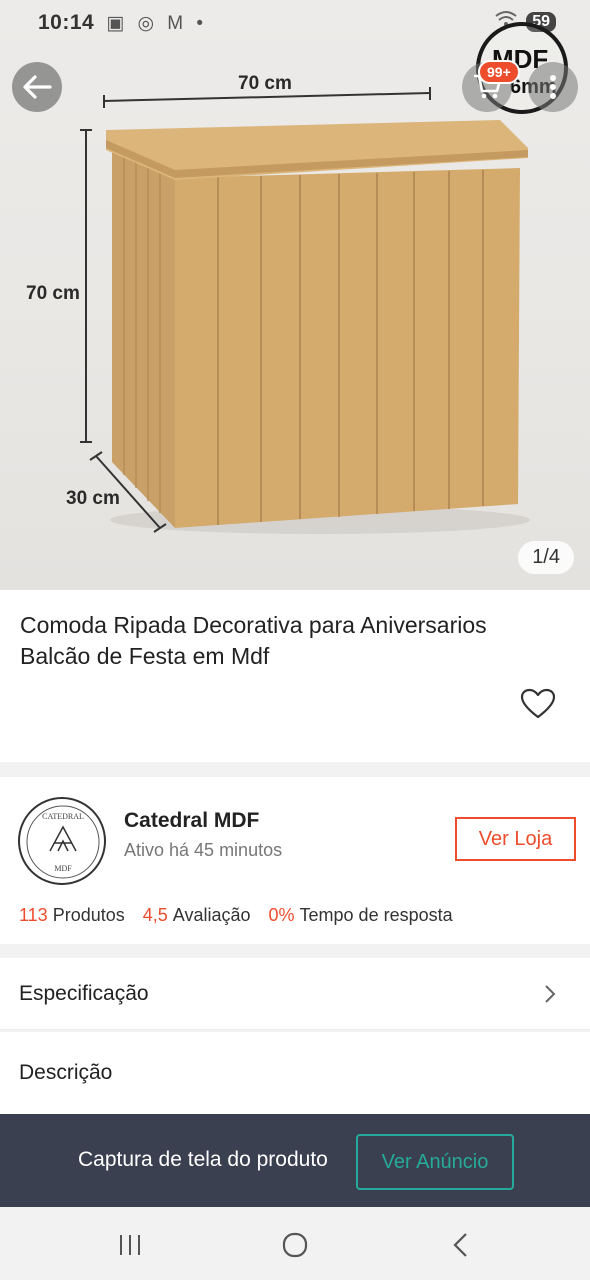 The image size is (590, 1280). Describe the element at coordinates (546, 557) in the screenshot. I see `image-page-indicator: 1/4` at that location.